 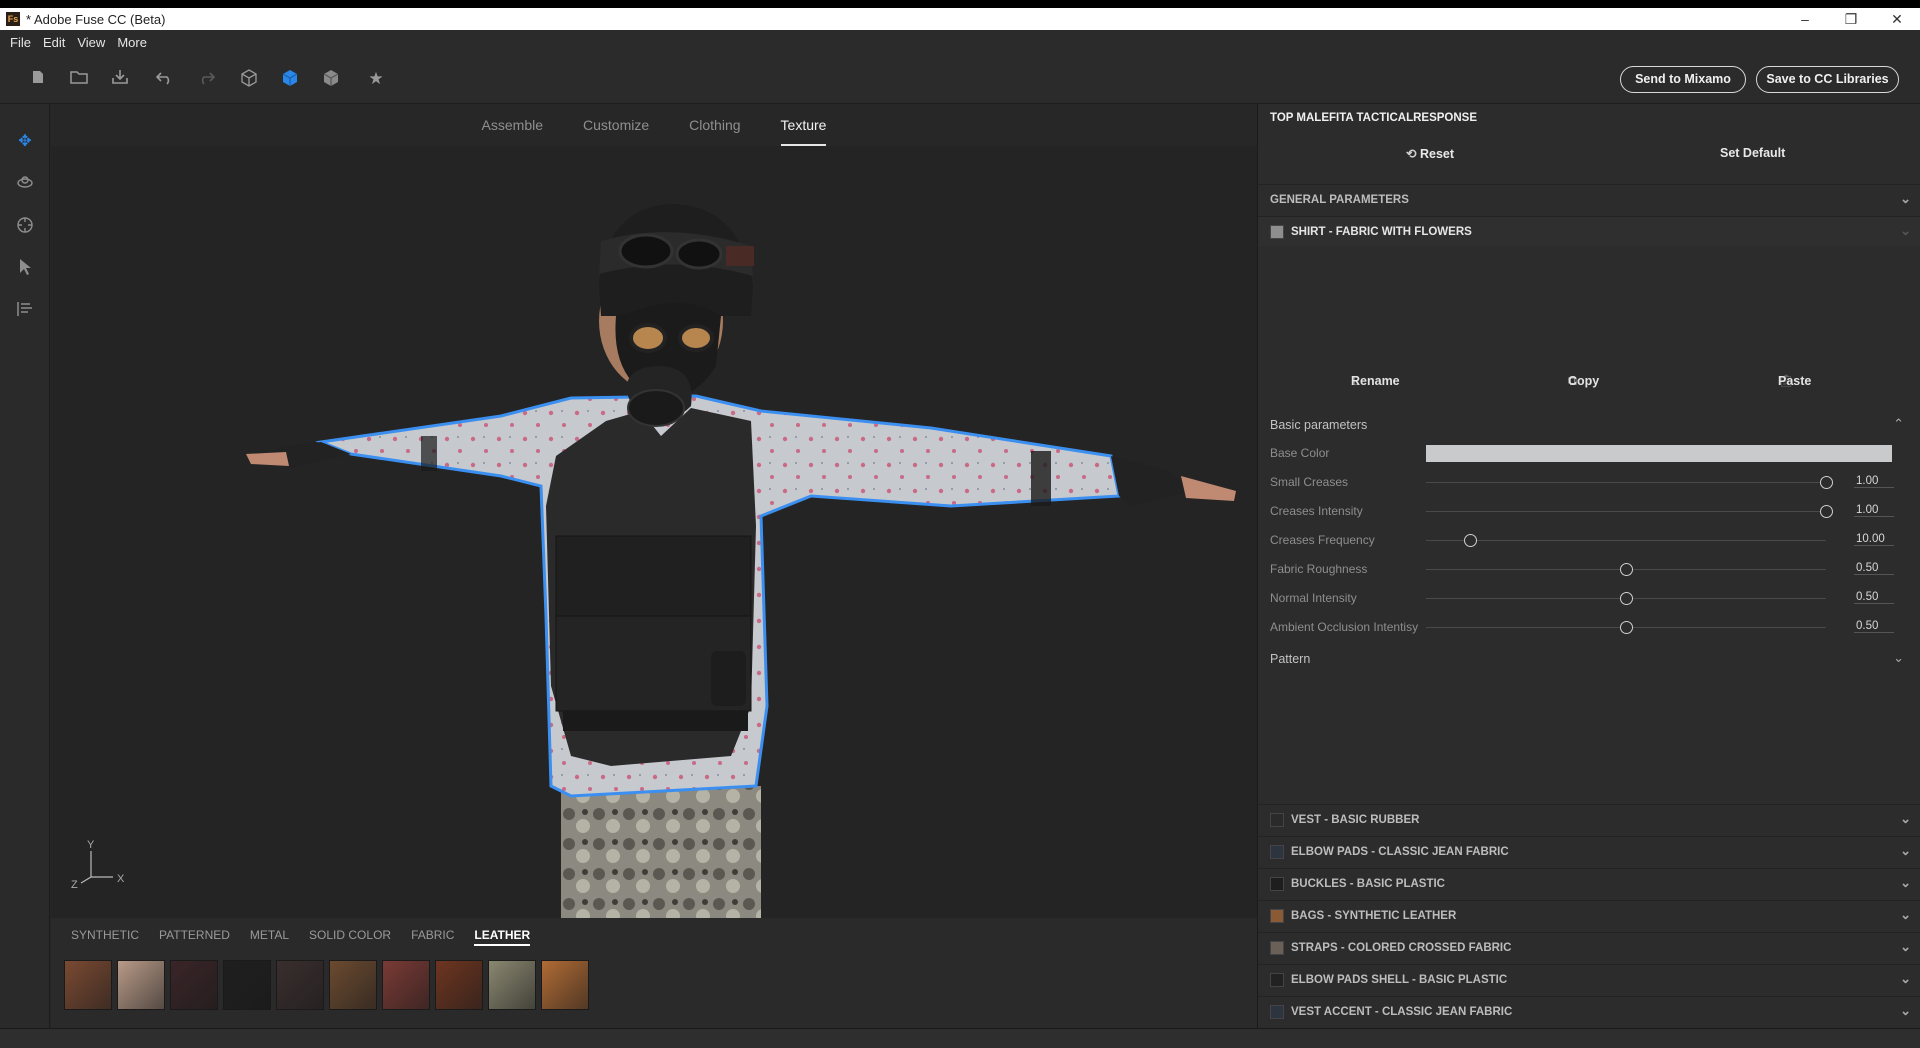 I want to click on material-row: BAGS - SYNTHETIC LEATHER ⌄, so click(x=1589, y=915).